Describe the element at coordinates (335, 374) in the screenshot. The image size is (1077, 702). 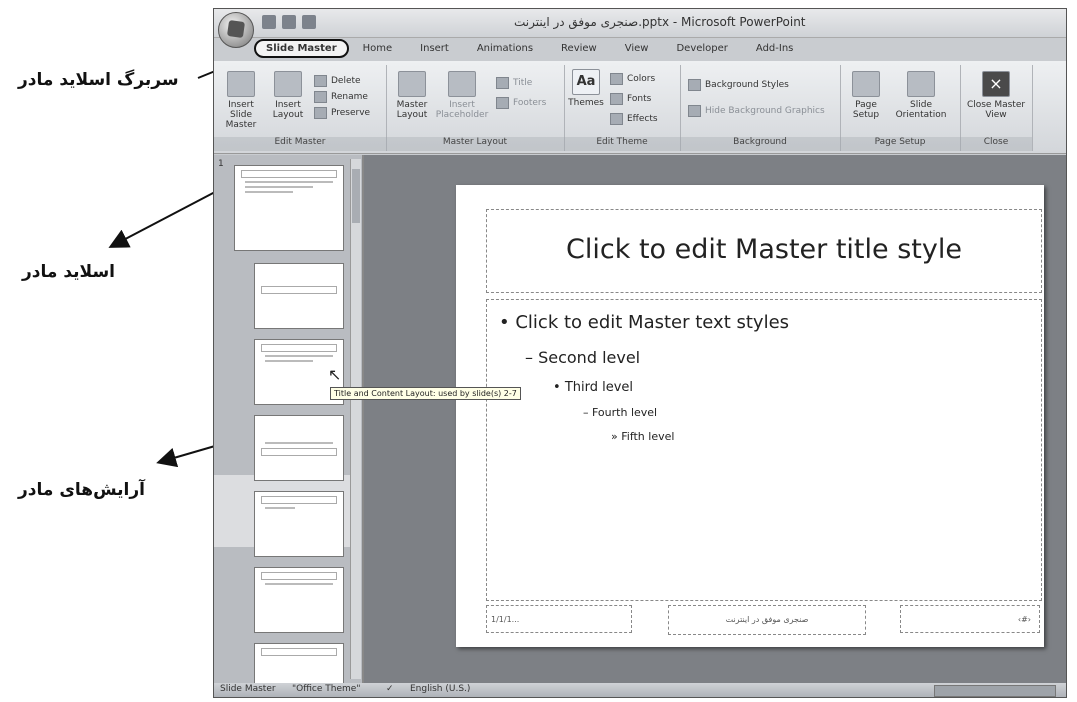
I see `mouse-pointer-icon: ↖` at that location.